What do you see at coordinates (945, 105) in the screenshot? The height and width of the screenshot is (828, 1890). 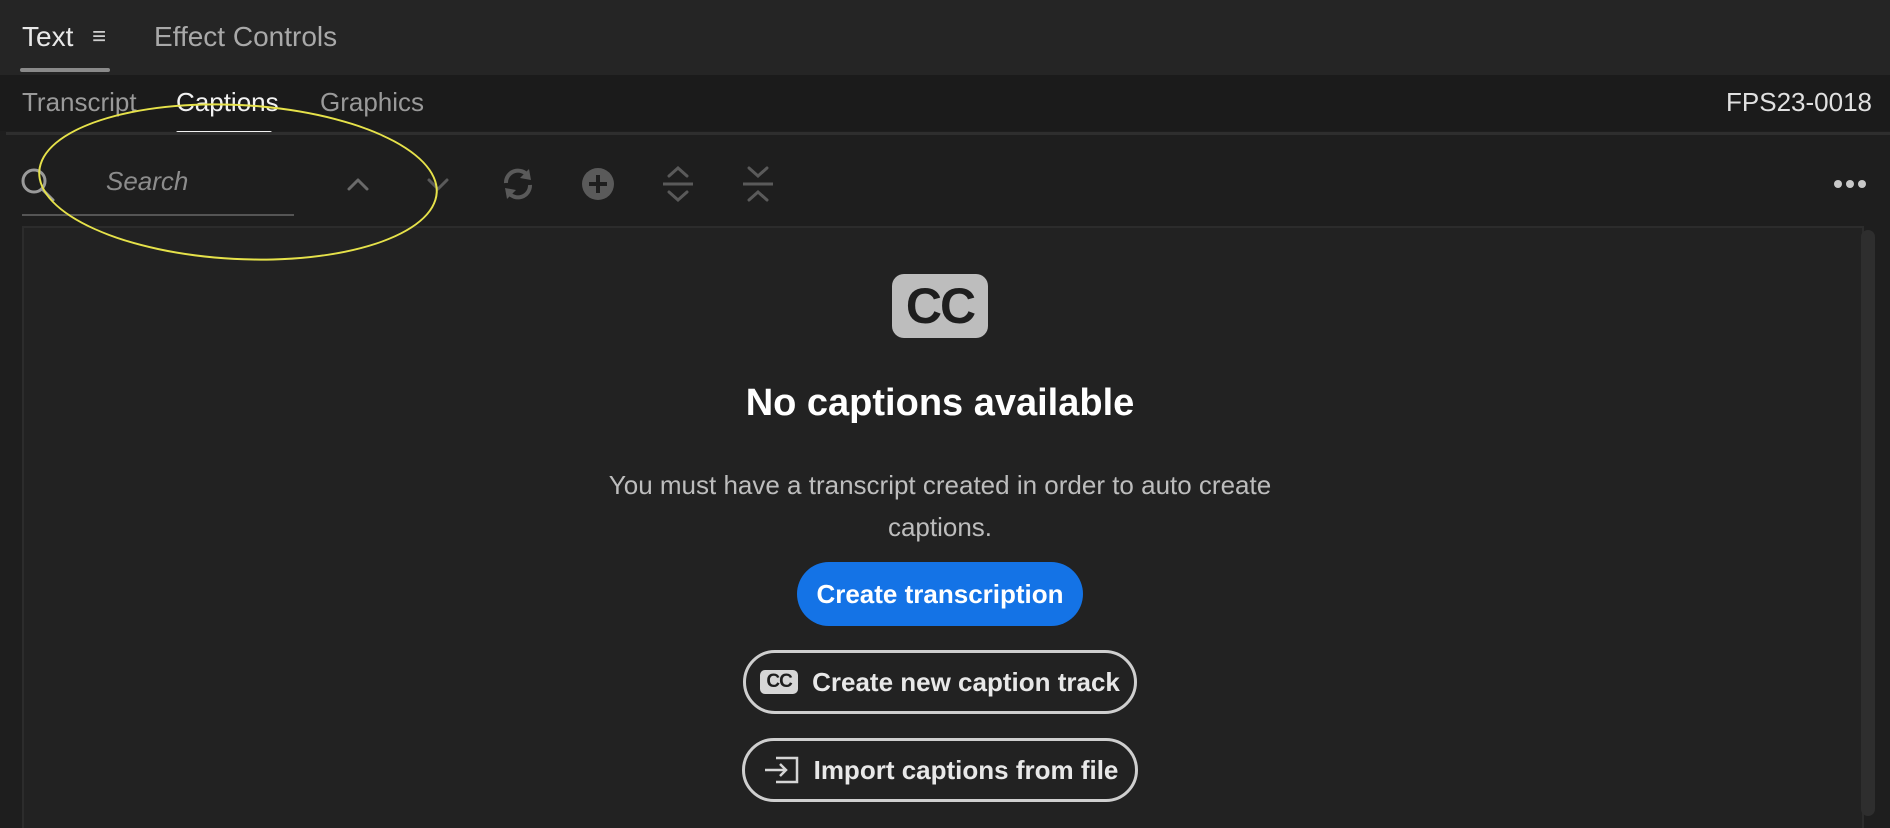 I see `text-subtab-bar: Transcript Captions Graphics FPS23-0018` at bounding box center [945, 105].